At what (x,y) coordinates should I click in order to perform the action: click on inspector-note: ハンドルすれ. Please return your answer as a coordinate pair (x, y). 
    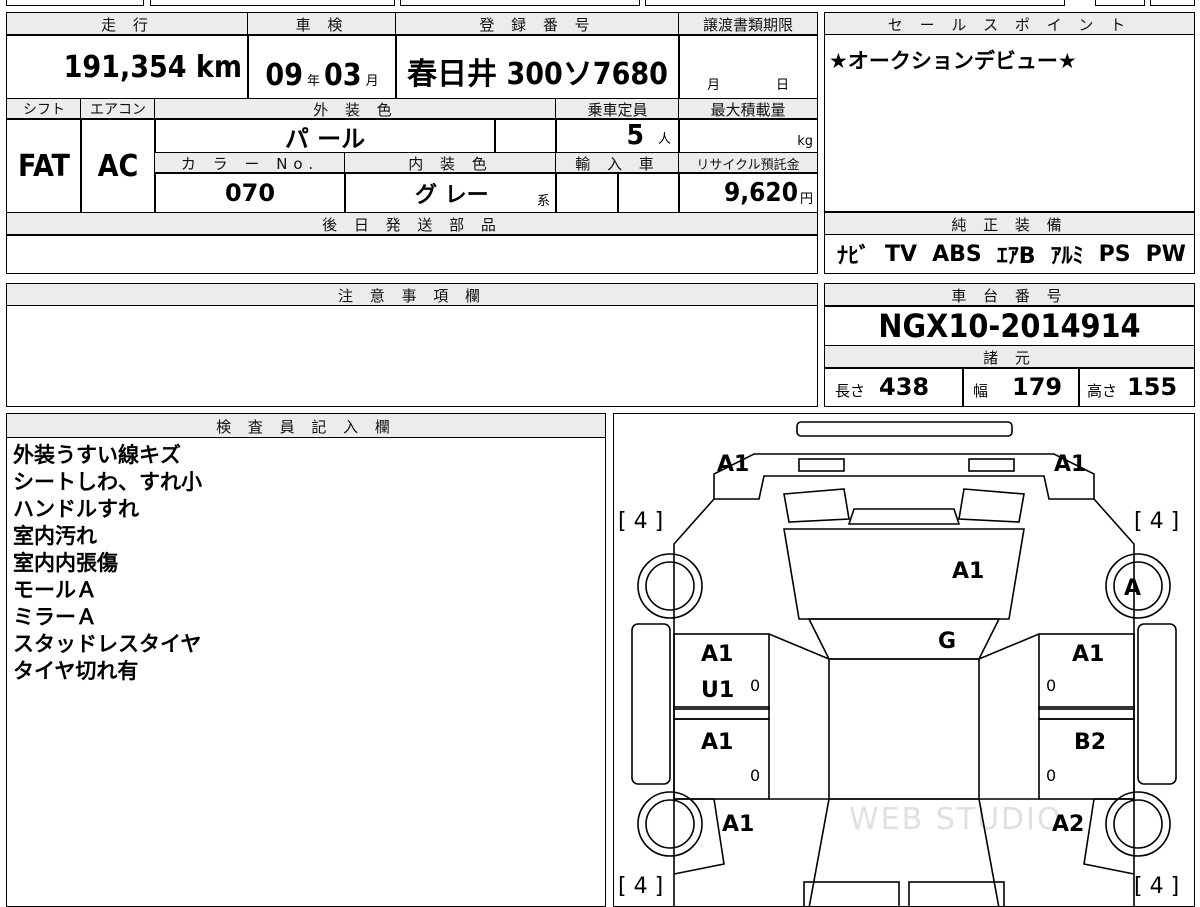
    Looking at the image, I should click on (76, 509).